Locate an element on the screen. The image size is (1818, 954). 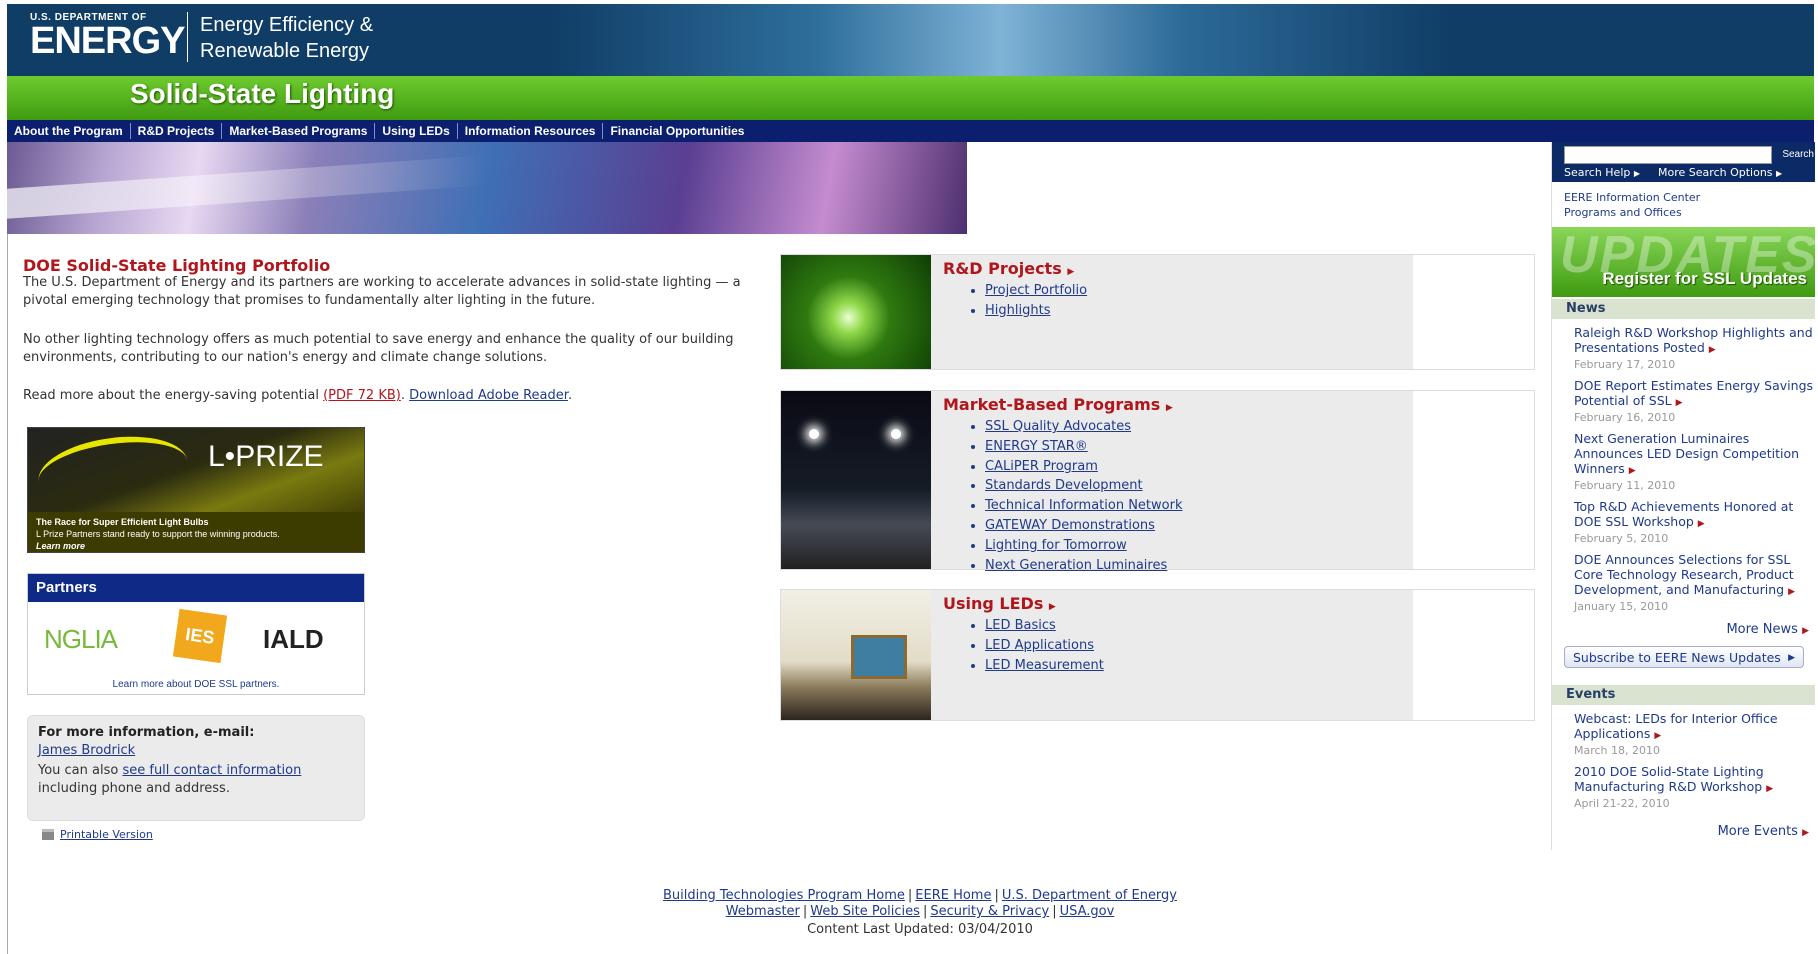
list-item: ENERGY STAR® is located at coordinates (1084, 447).